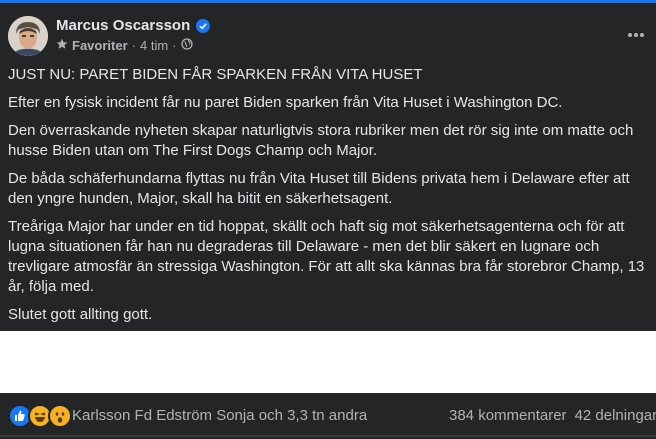 The width and height of the screenshot is (656, 439). I want to click on post-meta: Favoriter · 4 tim ·, so click(124, 45).